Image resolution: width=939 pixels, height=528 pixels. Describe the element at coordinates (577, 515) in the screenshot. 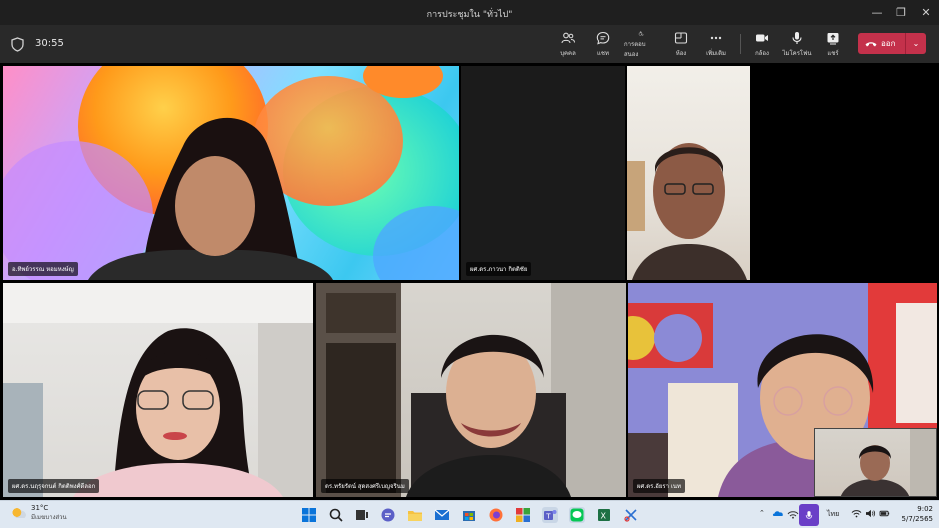

I see `line-app-icon` at that location.